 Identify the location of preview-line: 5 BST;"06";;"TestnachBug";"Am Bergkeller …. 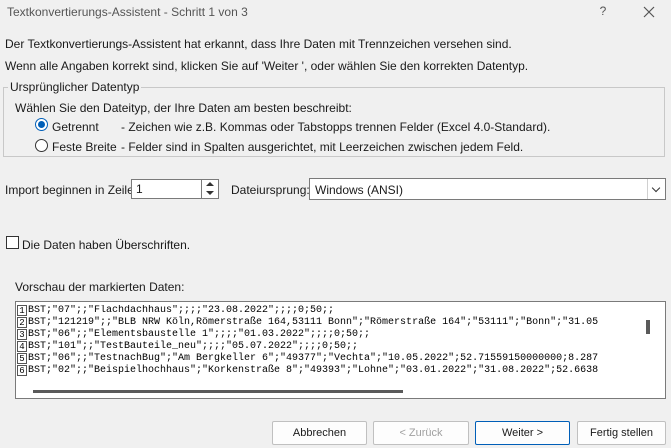
(331, 359).